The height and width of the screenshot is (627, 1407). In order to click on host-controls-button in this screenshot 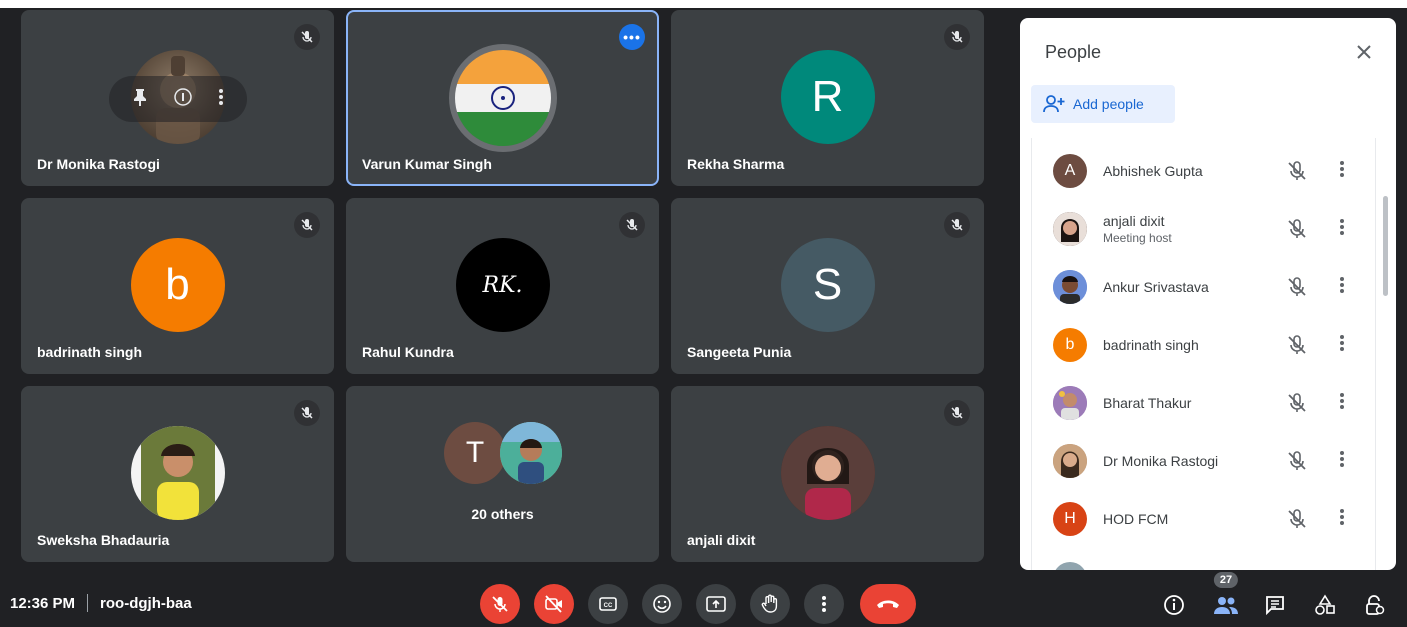, I will do `click(1375, 605)`.